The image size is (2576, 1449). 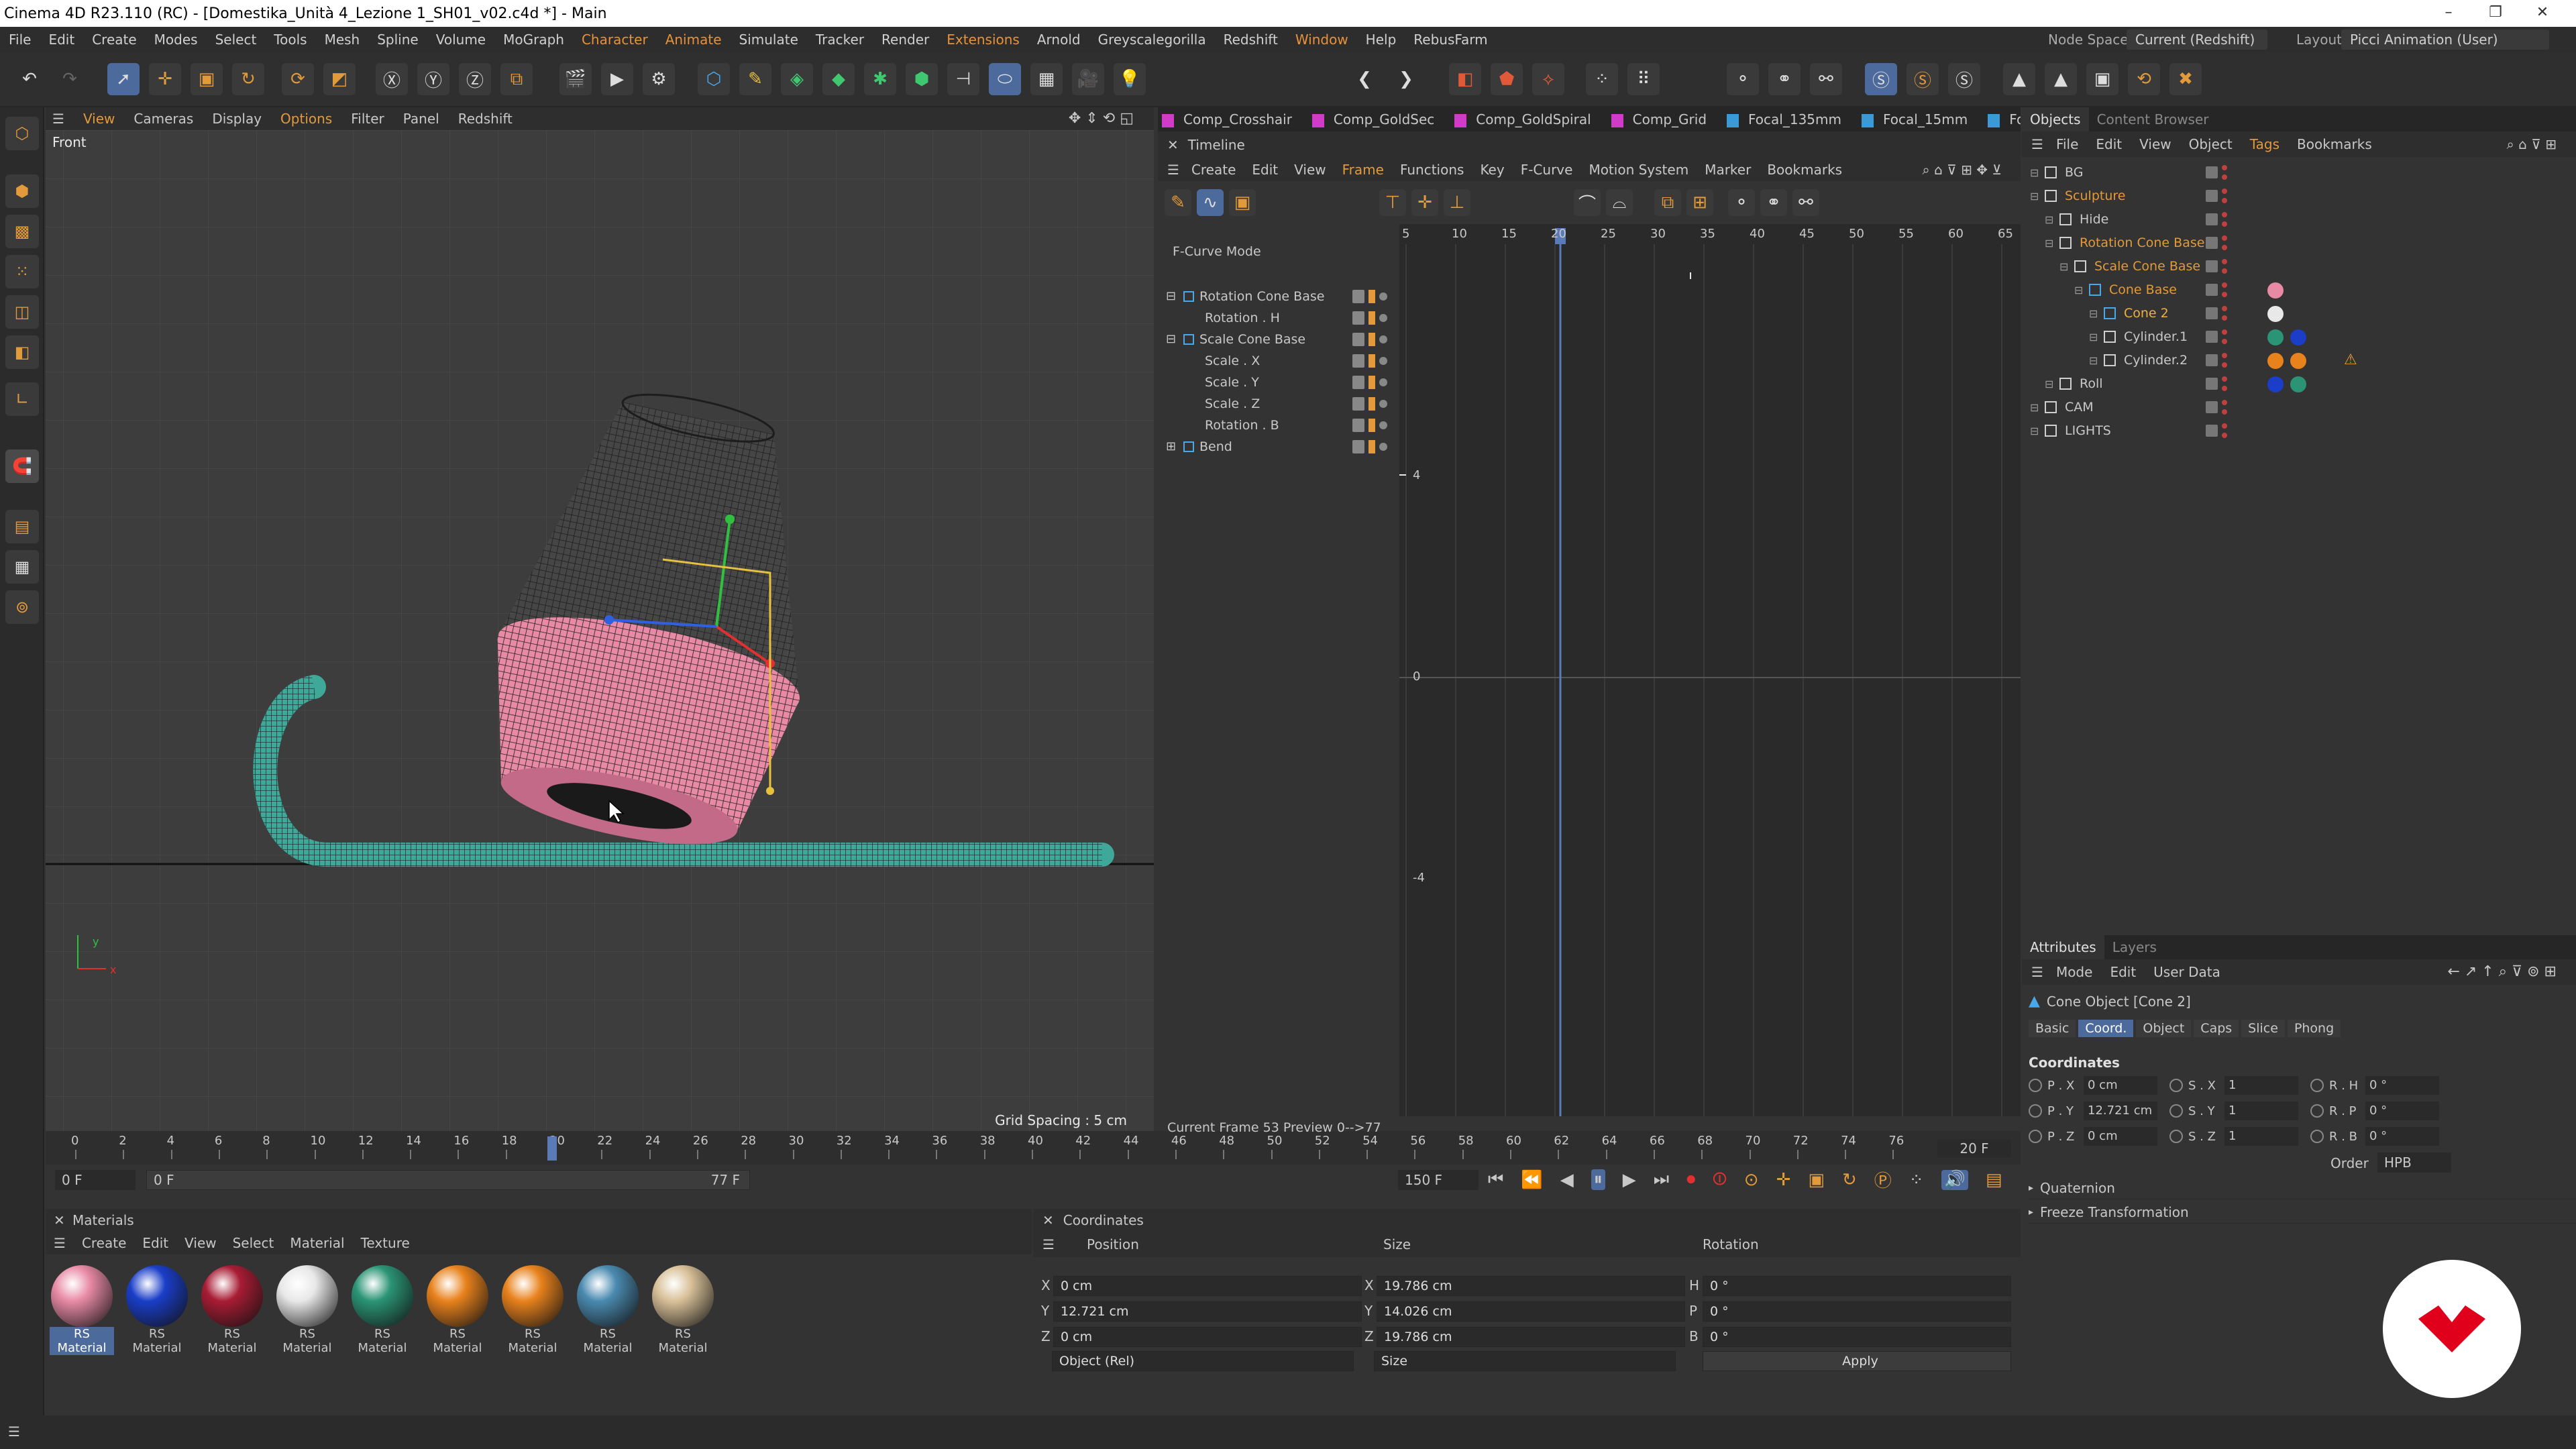 What do you see at coordinates (2402, 1085) in the screenshot?
I see `coord-field-input: 0 °` at bounding box center [2402, 1085].